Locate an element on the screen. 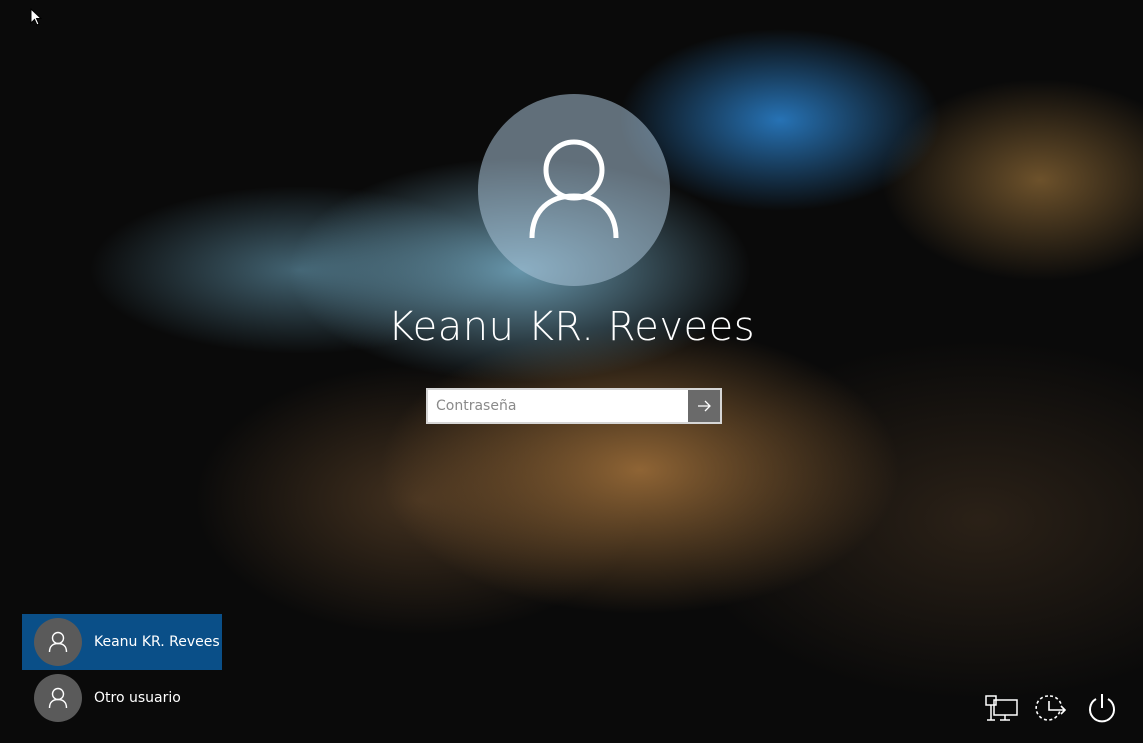 The image size is (1143, 743). user-item-label: Keanu KR. Revees is located at coordinates (157, 642).